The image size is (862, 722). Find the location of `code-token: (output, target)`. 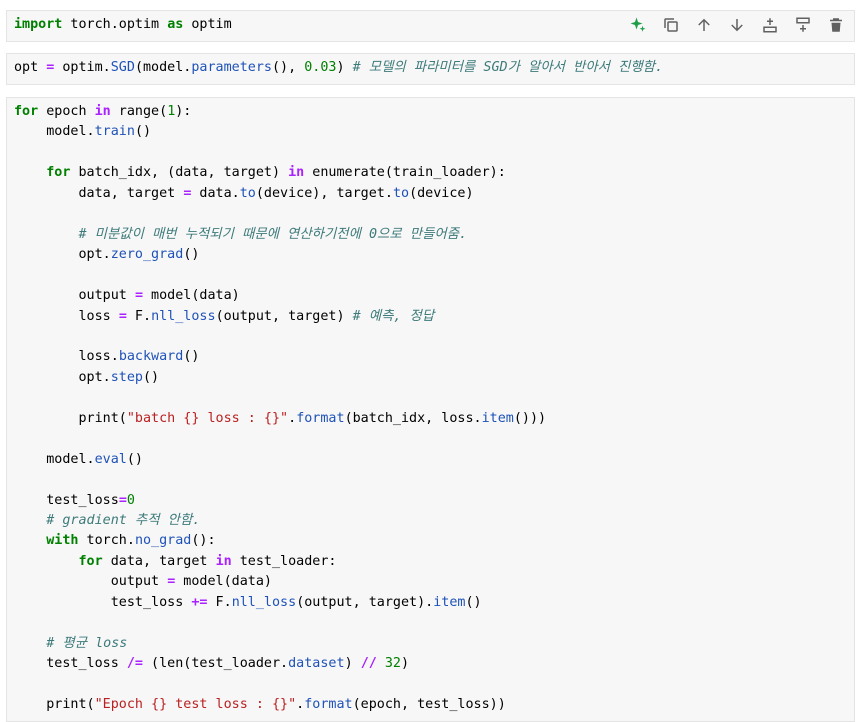

code-token: (output, target) is located at coordinates (284, 316).